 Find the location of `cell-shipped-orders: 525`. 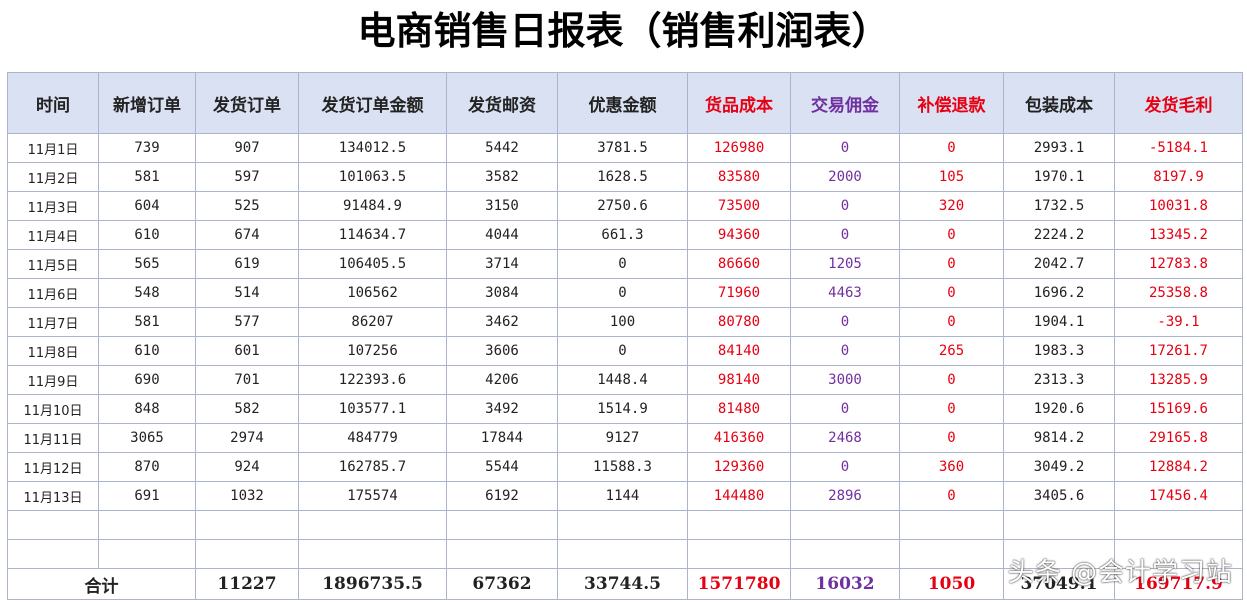

cell-shipped-orders: 525 is located at coordinates (247, 206).